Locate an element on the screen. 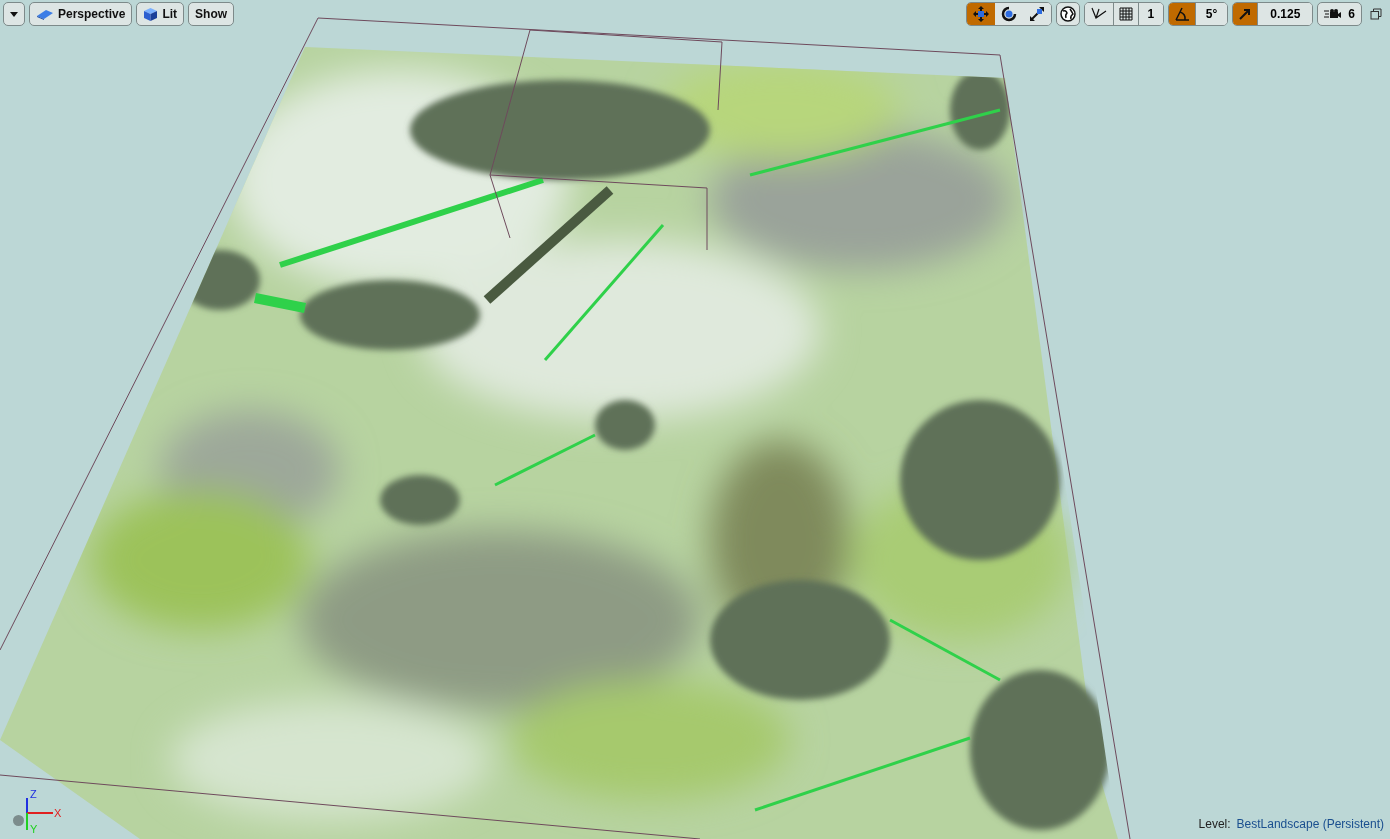 Image resolution: width=1390 pixels, height=839 pixels. camera-speed-button: 6 is located at coordinates (1339, 14).